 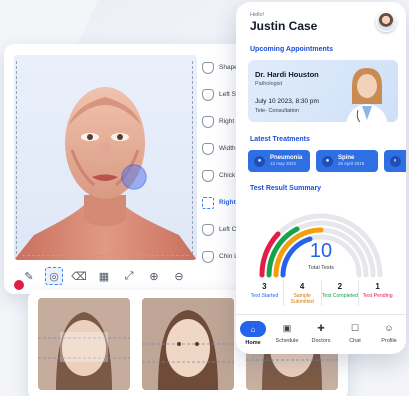 I want to click on treatment-date: 26 April 2018, so click(x=351, y=164).